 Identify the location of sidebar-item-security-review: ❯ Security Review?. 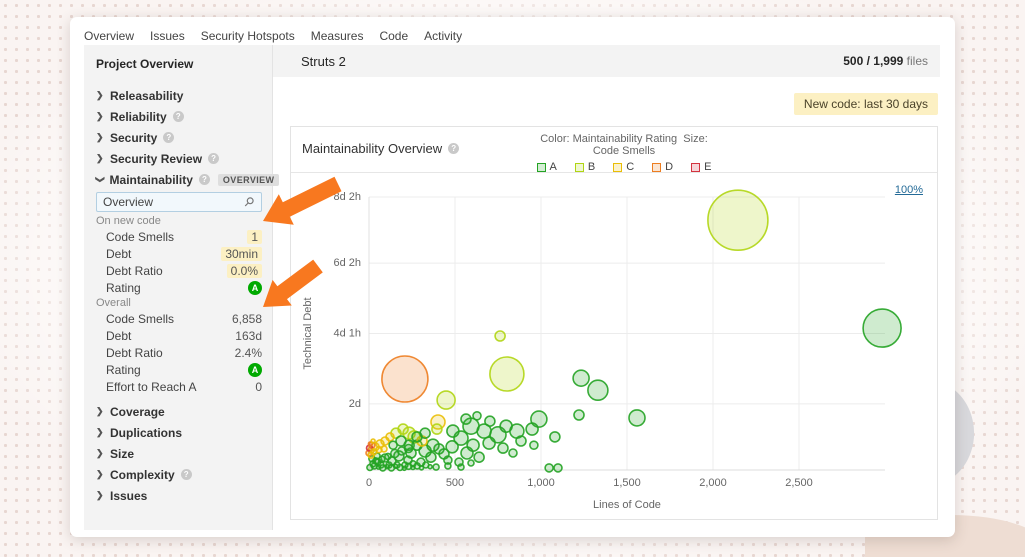
(179, 158).